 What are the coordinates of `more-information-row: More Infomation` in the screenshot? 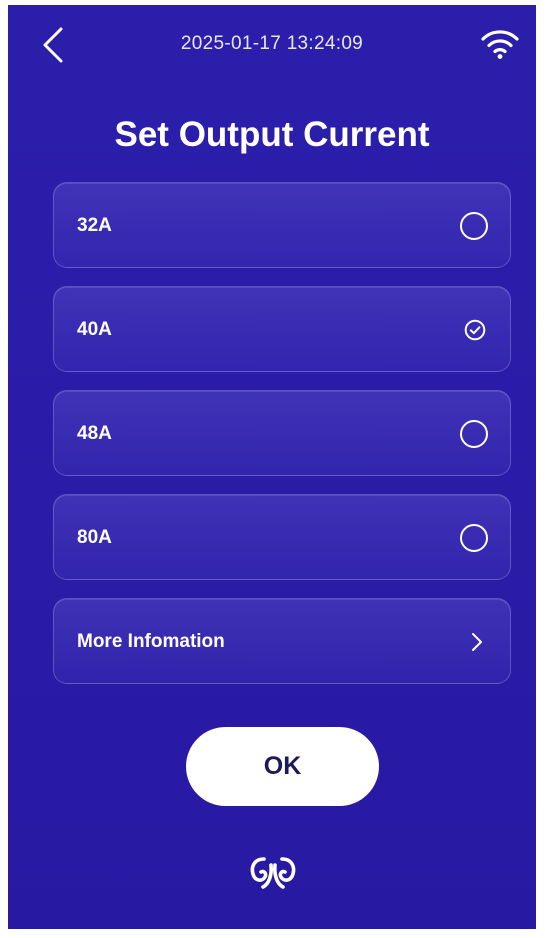 It's located at (282, 641).